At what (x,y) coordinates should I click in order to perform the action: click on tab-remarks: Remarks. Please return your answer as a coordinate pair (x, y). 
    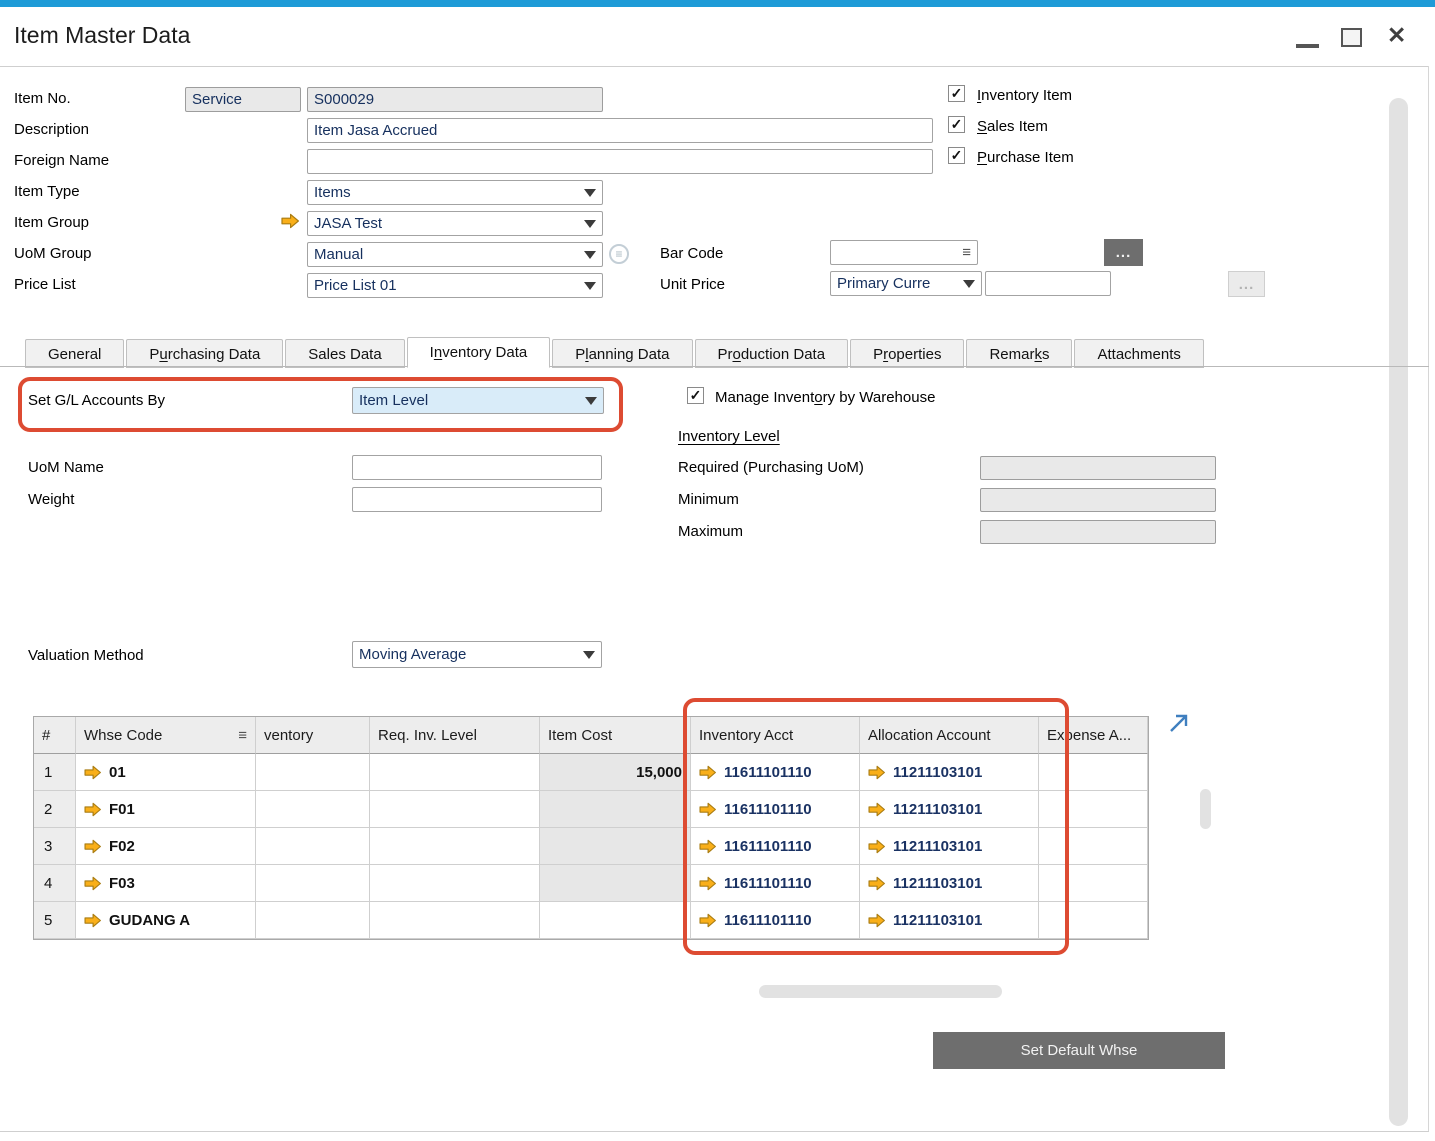
    Looking at the image, I should click on (1019, 353).